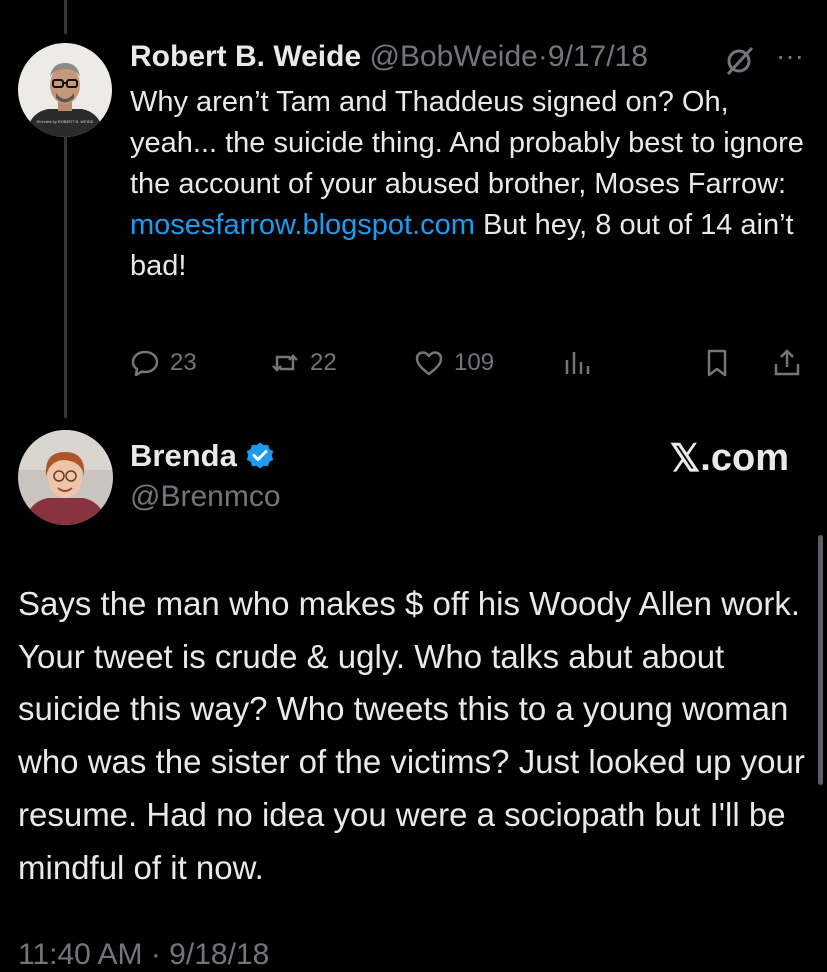  I want to click on repost-button: 22, so click(303, 363).